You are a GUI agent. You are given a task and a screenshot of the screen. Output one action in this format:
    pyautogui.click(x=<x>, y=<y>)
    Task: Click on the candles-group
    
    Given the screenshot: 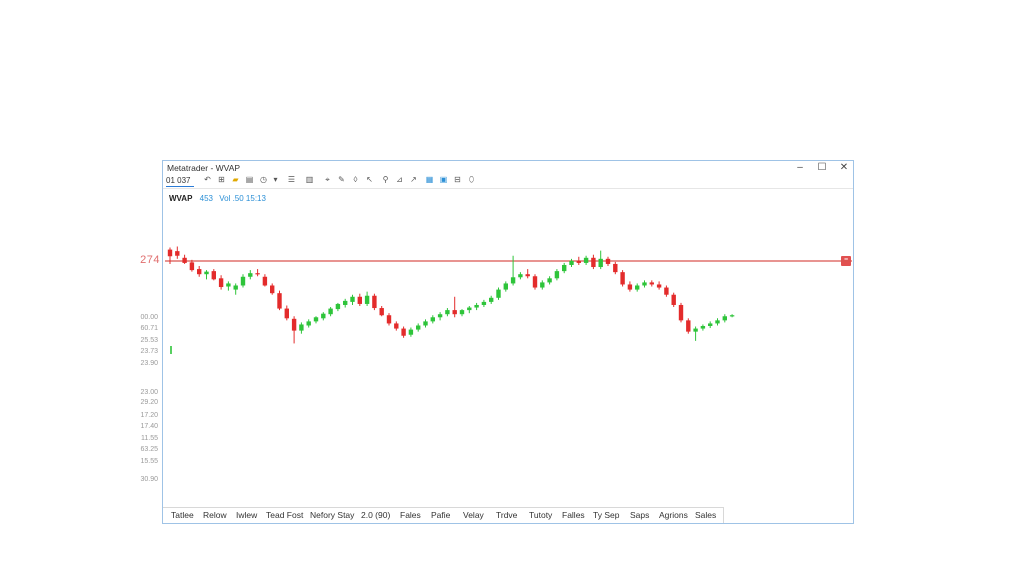 What is the action you would take?
    pyautogui.click(x=451, y=300)
    